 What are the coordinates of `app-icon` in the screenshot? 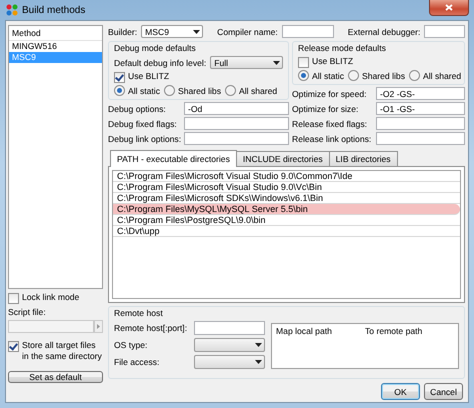 It's located at (12, 10).